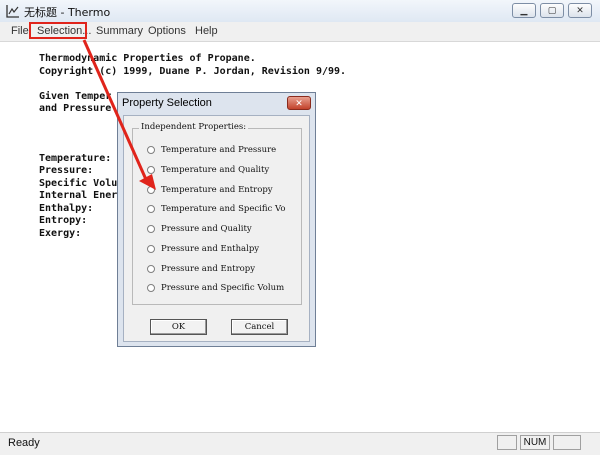 The image size is (600, 455). What do you see at coordinates (167, 31) in the screenshot?
I see `menu-options: Options` at bounding box center [167, 31].